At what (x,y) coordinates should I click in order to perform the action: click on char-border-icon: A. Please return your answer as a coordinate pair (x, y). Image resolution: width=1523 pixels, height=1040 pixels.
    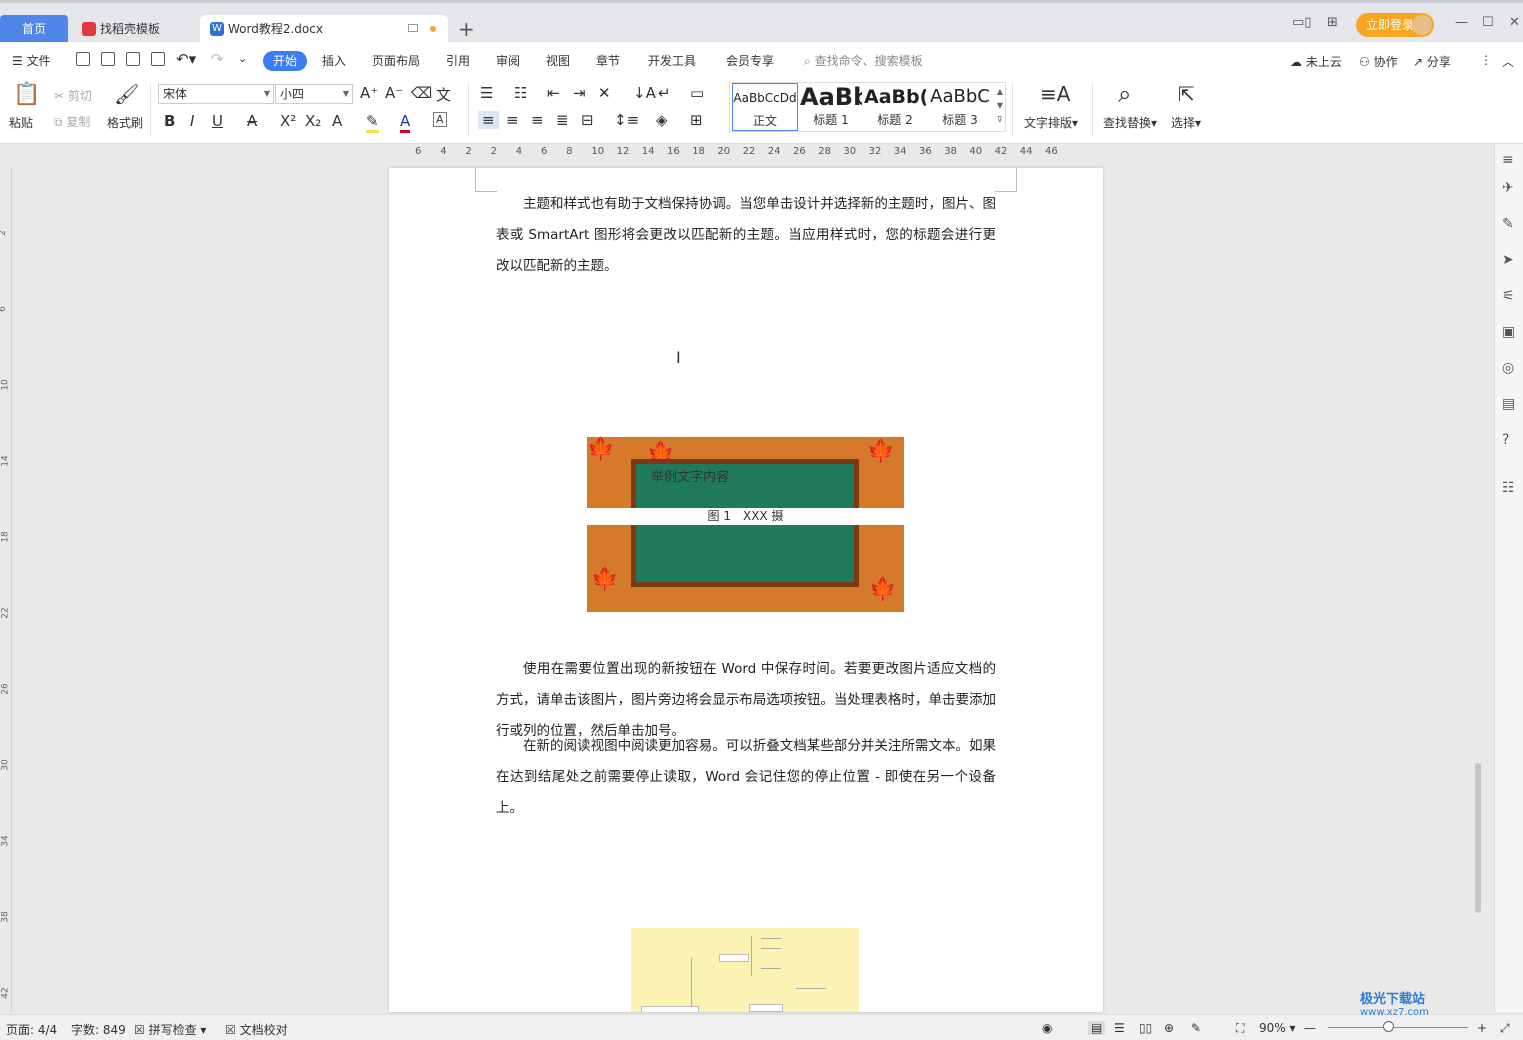
    Looking at the image, I should click on (440, 119).